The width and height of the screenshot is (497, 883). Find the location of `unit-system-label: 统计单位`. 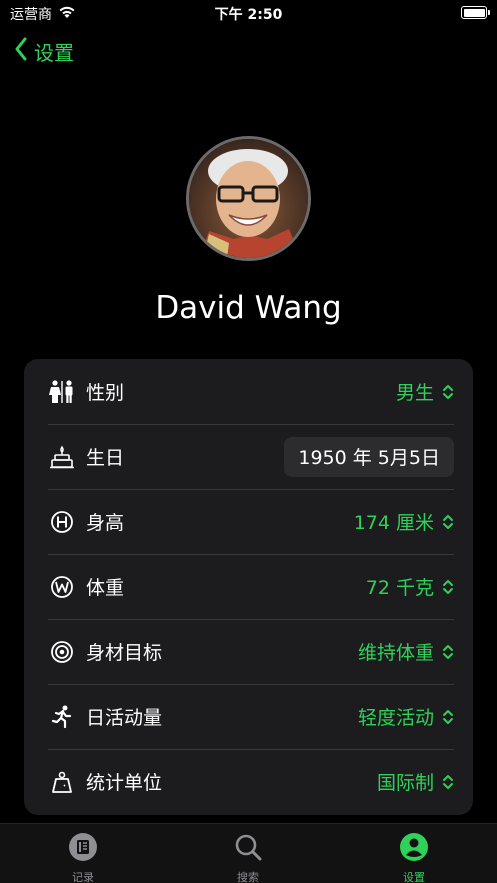

unit-system-label: 统计单位 is located at coordinates (124, 783).